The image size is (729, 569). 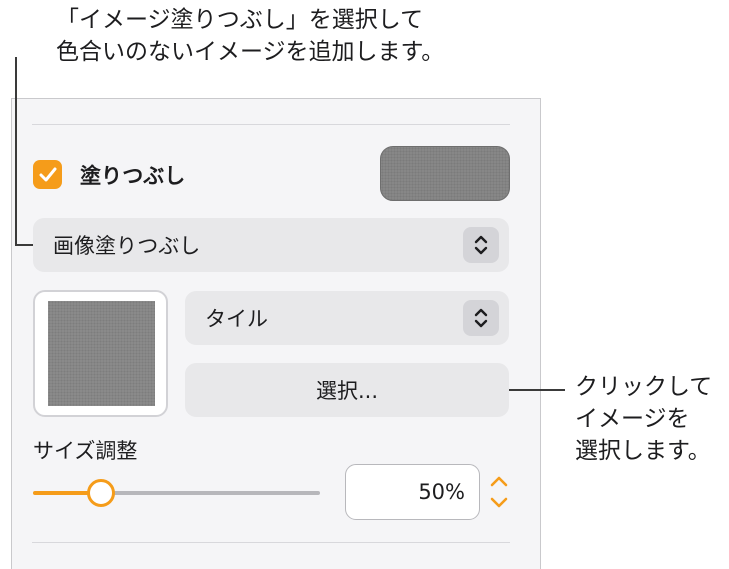 I want to click on callout-choose-line2: イメージを, so click(x=632, y=419).